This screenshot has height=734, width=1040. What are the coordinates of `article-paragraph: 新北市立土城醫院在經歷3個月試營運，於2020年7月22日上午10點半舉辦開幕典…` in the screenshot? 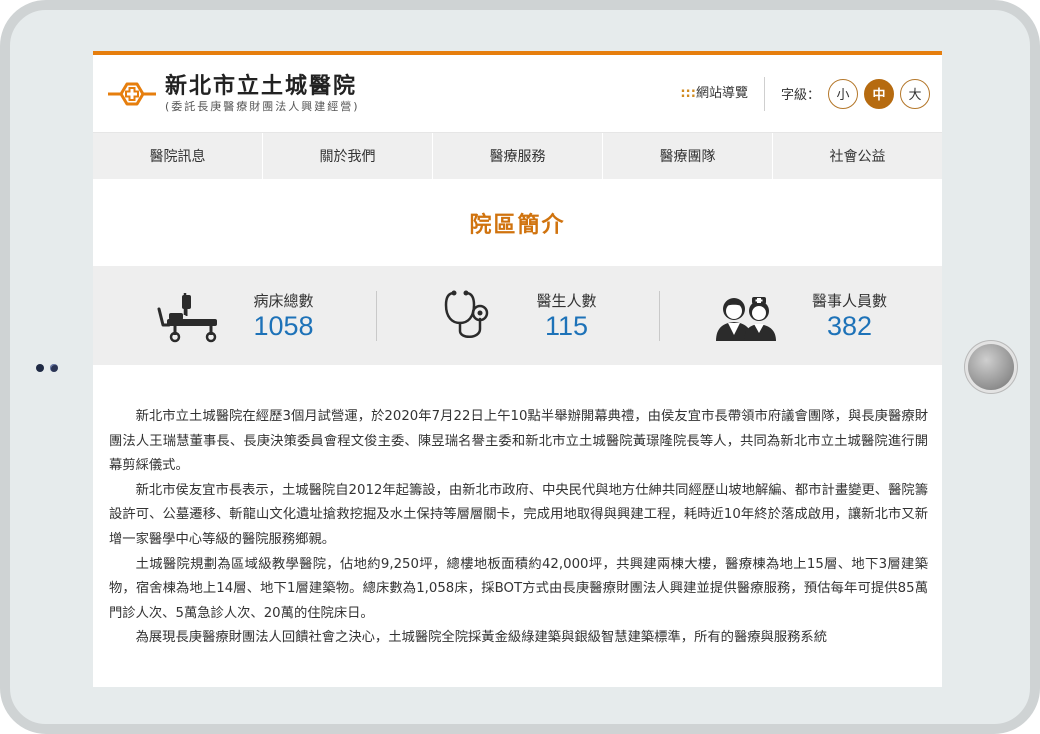 It's located at (518, 441).